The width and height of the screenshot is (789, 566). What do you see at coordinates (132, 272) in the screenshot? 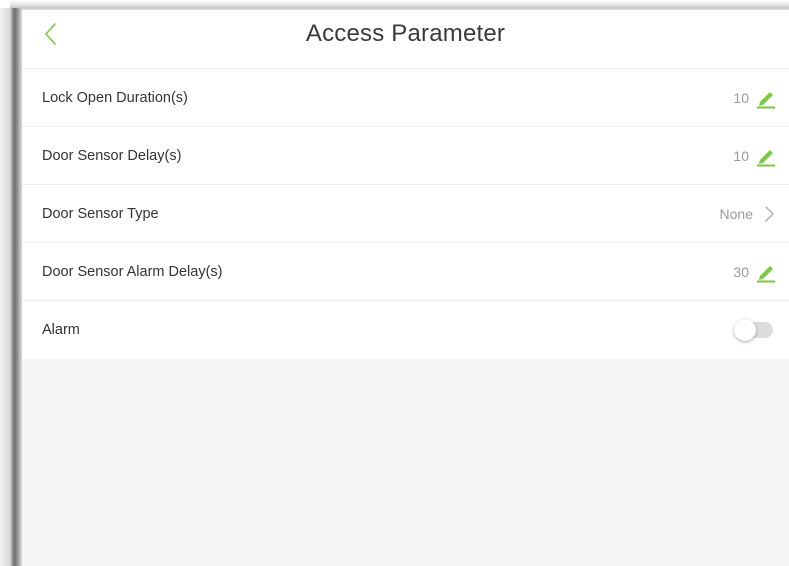
I see `row-label: Door Sensor Alarm Delay(s)` at bounding box center [132, 272].